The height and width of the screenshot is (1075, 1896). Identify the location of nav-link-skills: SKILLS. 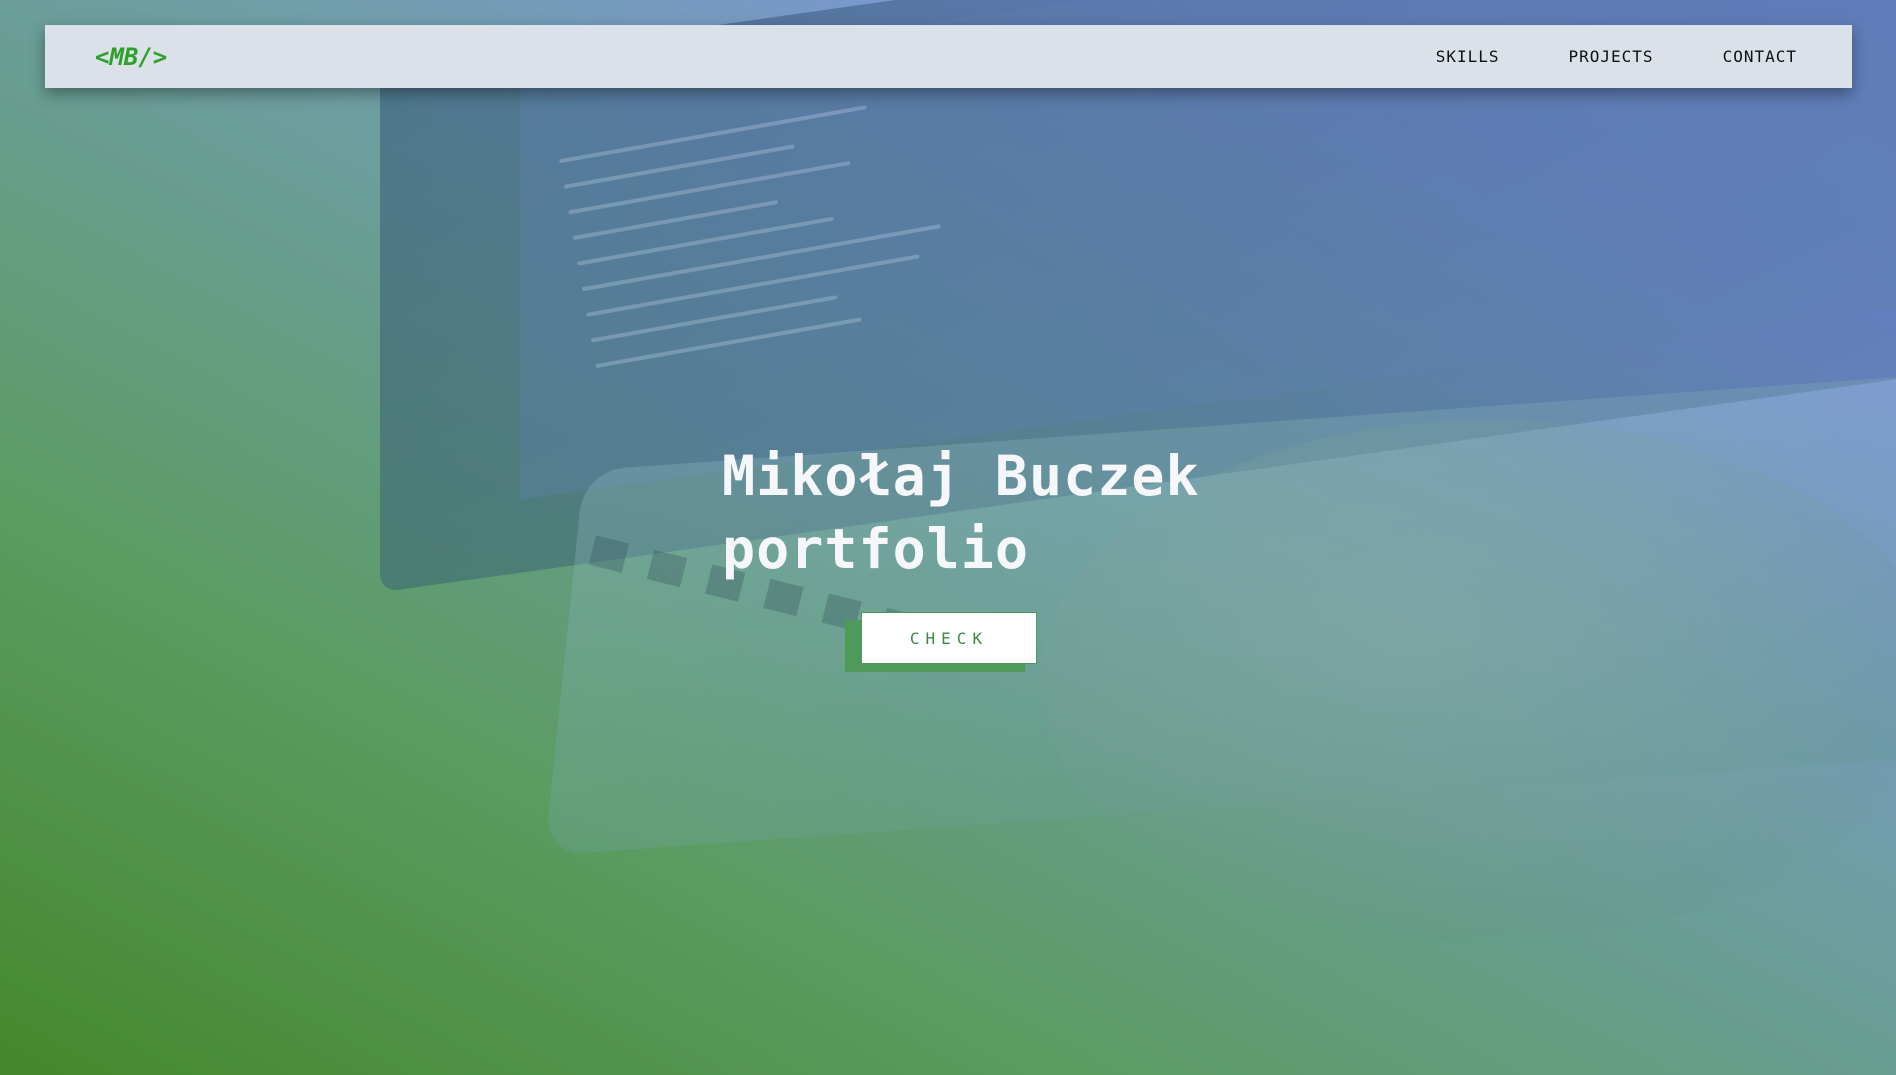
(1468, 56).